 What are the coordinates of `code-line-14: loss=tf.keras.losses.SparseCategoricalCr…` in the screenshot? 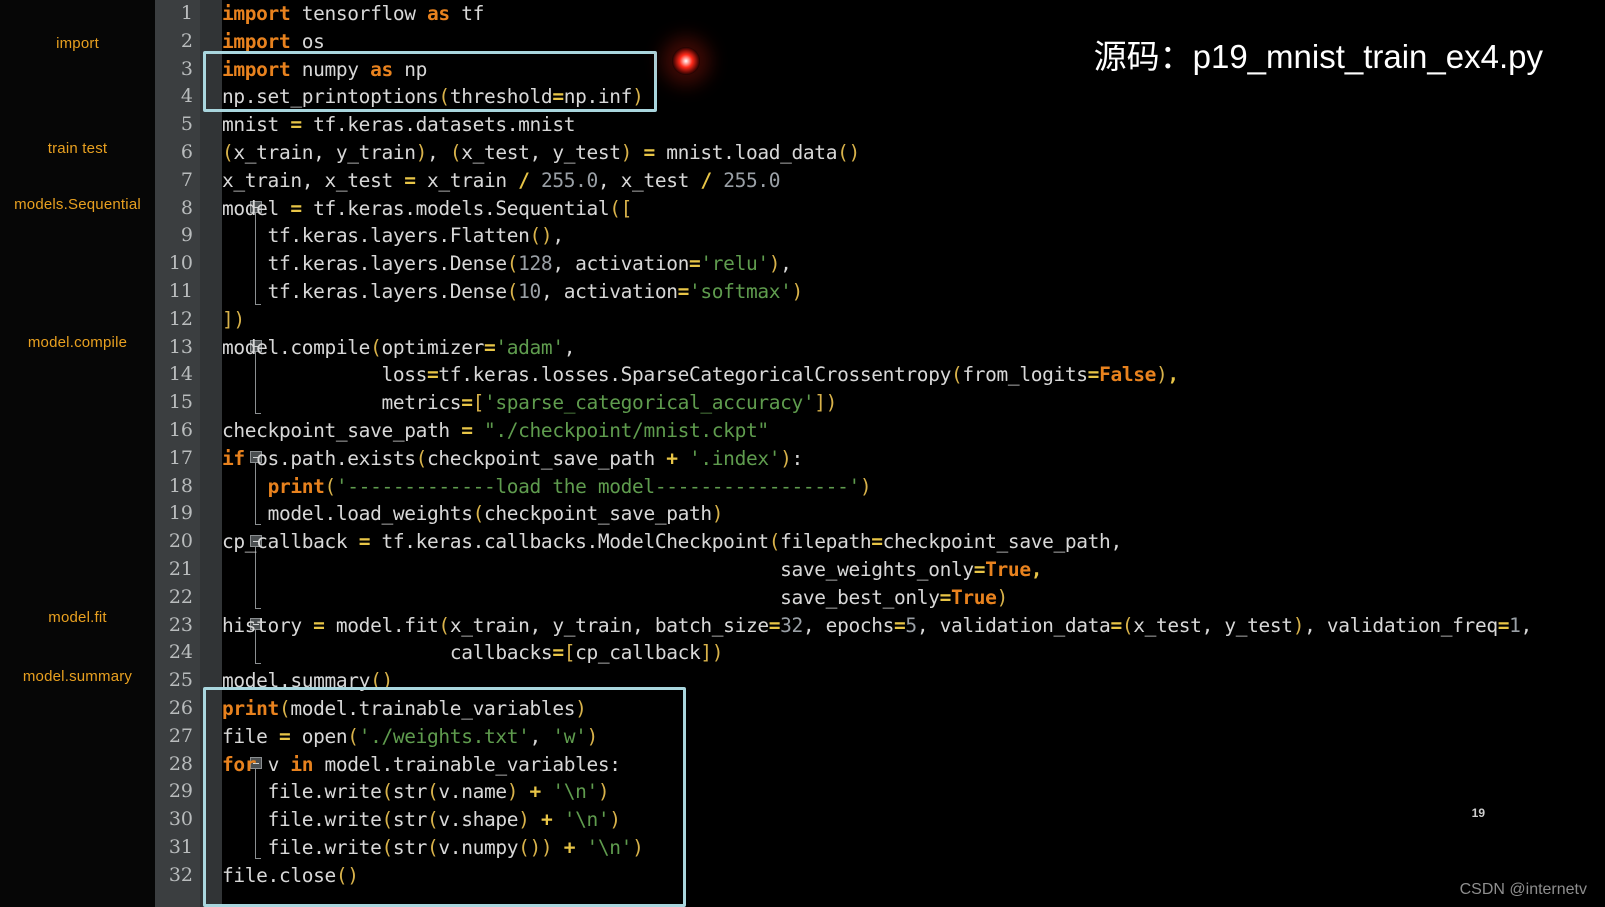 It's located at (700, 375).